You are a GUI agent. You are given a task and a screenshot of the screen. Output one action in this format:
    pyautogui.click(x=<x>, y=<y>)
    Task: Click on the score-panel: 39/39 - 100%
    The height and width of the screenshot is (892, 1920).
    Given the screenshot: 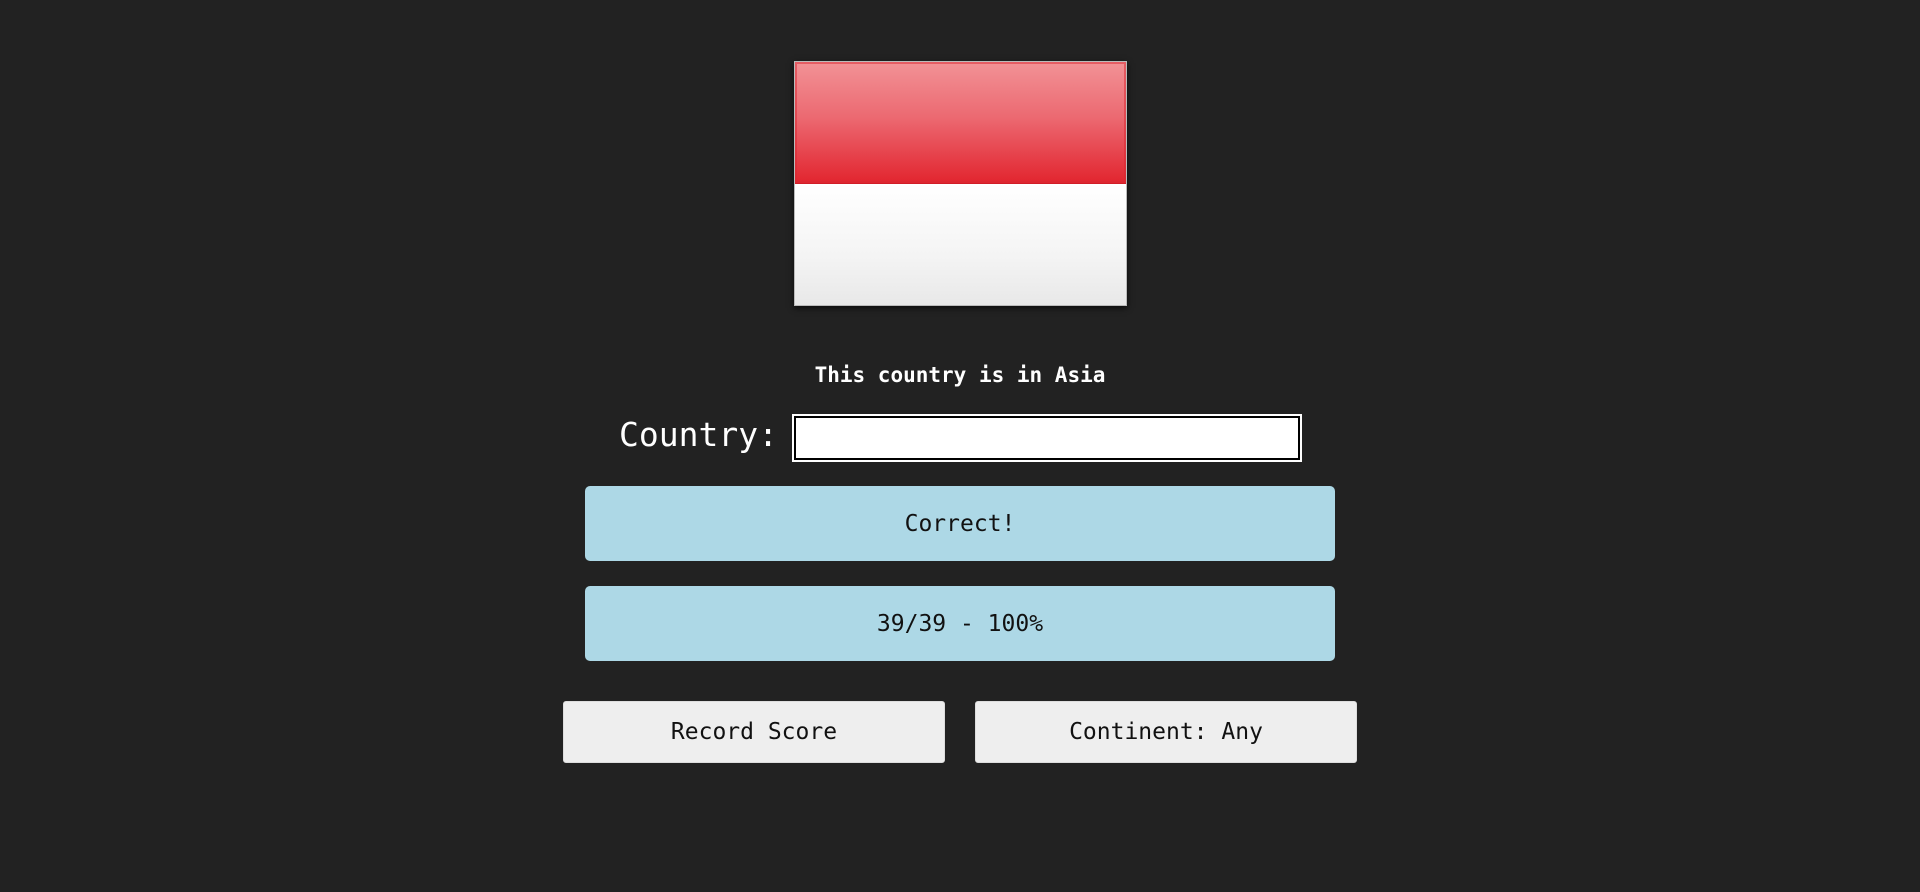 What is the action you would take?
    pyautogui.click(x=960, y=623)
    